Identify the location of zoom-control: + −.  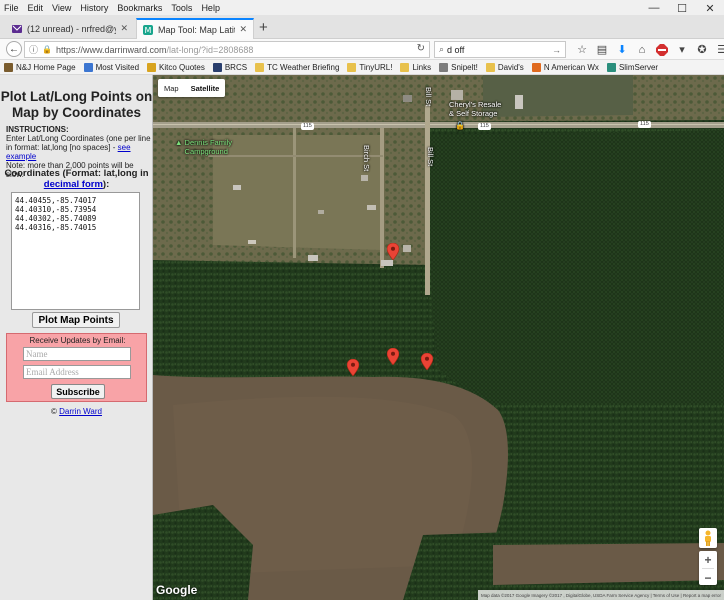
(708, 568).